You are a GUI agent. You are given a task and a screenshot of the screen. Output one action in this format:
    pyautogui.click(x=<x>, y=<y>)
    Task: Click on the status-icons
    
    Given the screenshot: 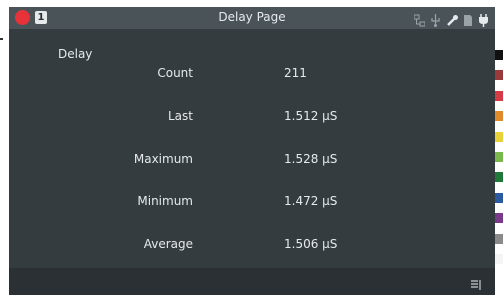 What is the action you would take?
    pyautogui.click(x=451, y=18)
    